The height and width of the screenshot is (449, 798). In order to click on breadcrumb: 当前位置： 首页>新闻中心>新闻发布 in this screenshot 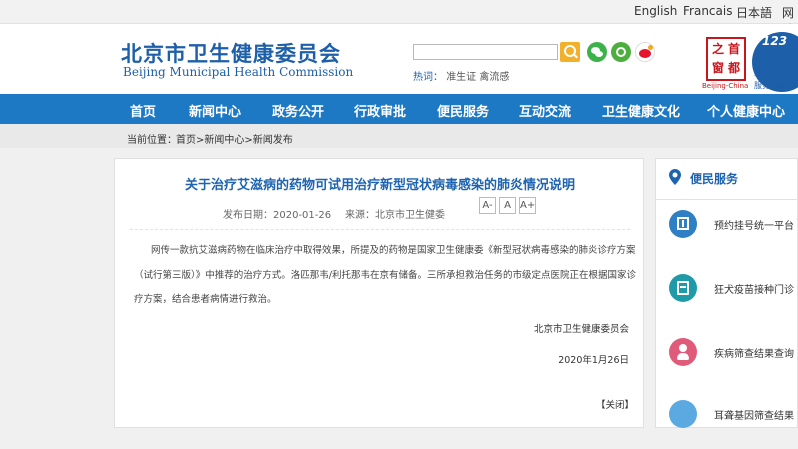, I will do `click(399, 136)`.